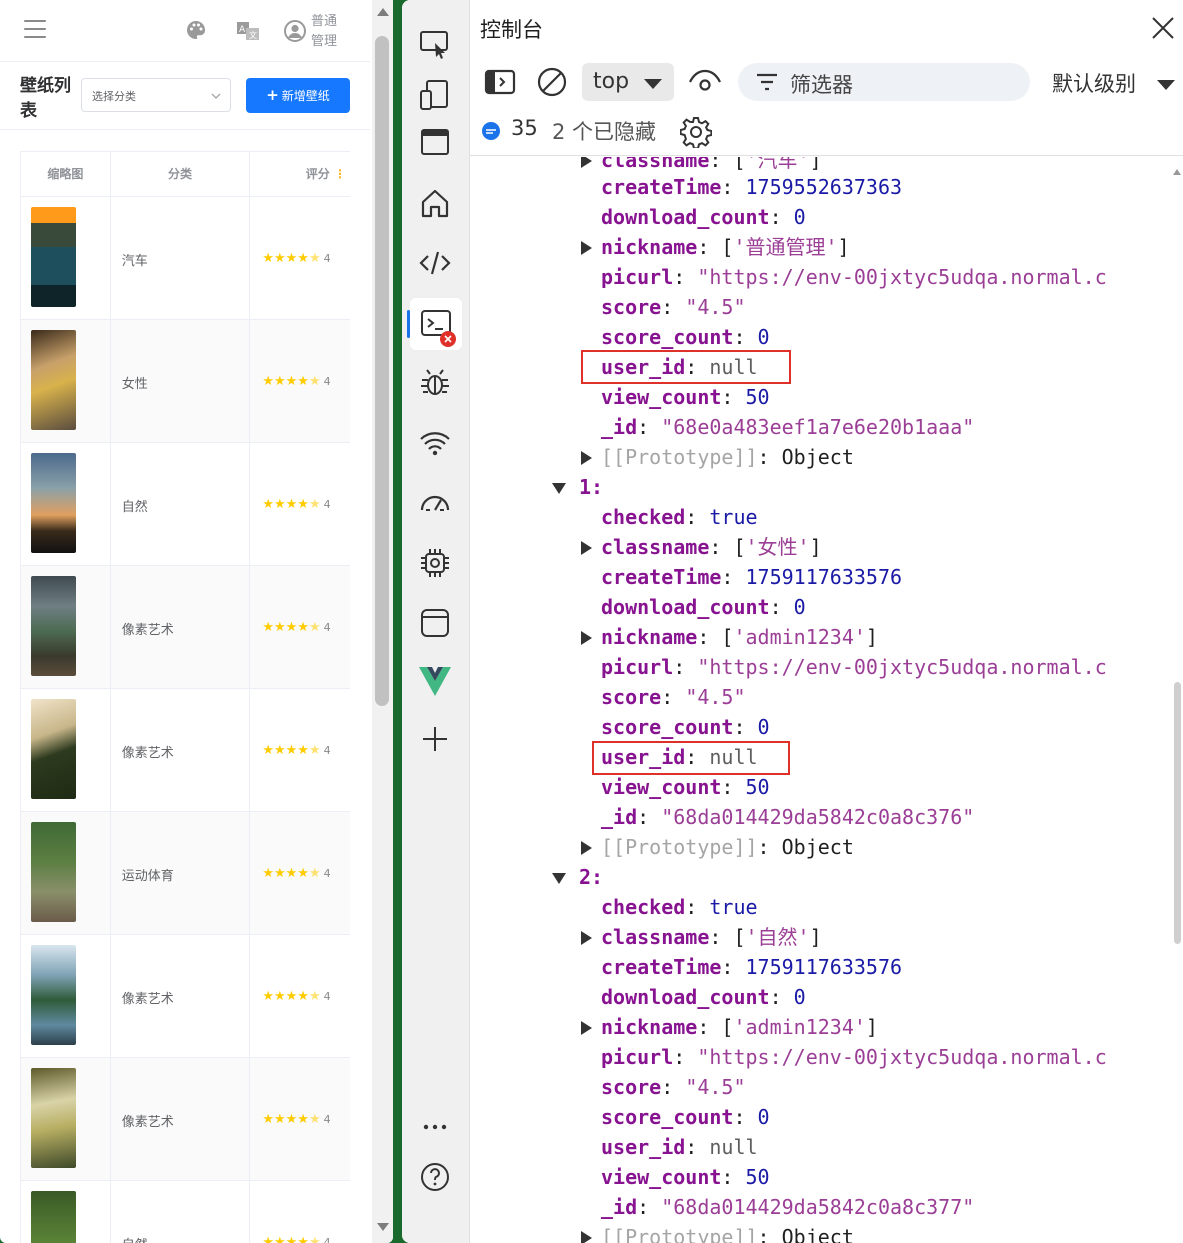  I want to click on app-scrollbar, so click(382, 621).